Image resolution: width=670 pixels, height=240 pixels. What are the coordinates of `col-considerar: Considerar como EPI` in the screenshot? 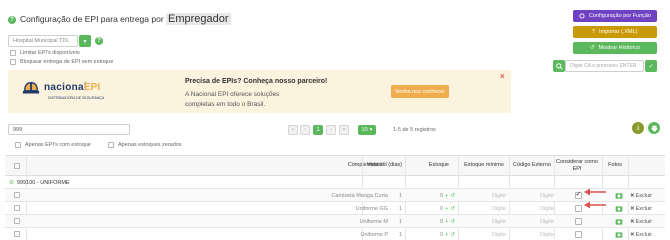 It's located at (577, 165).